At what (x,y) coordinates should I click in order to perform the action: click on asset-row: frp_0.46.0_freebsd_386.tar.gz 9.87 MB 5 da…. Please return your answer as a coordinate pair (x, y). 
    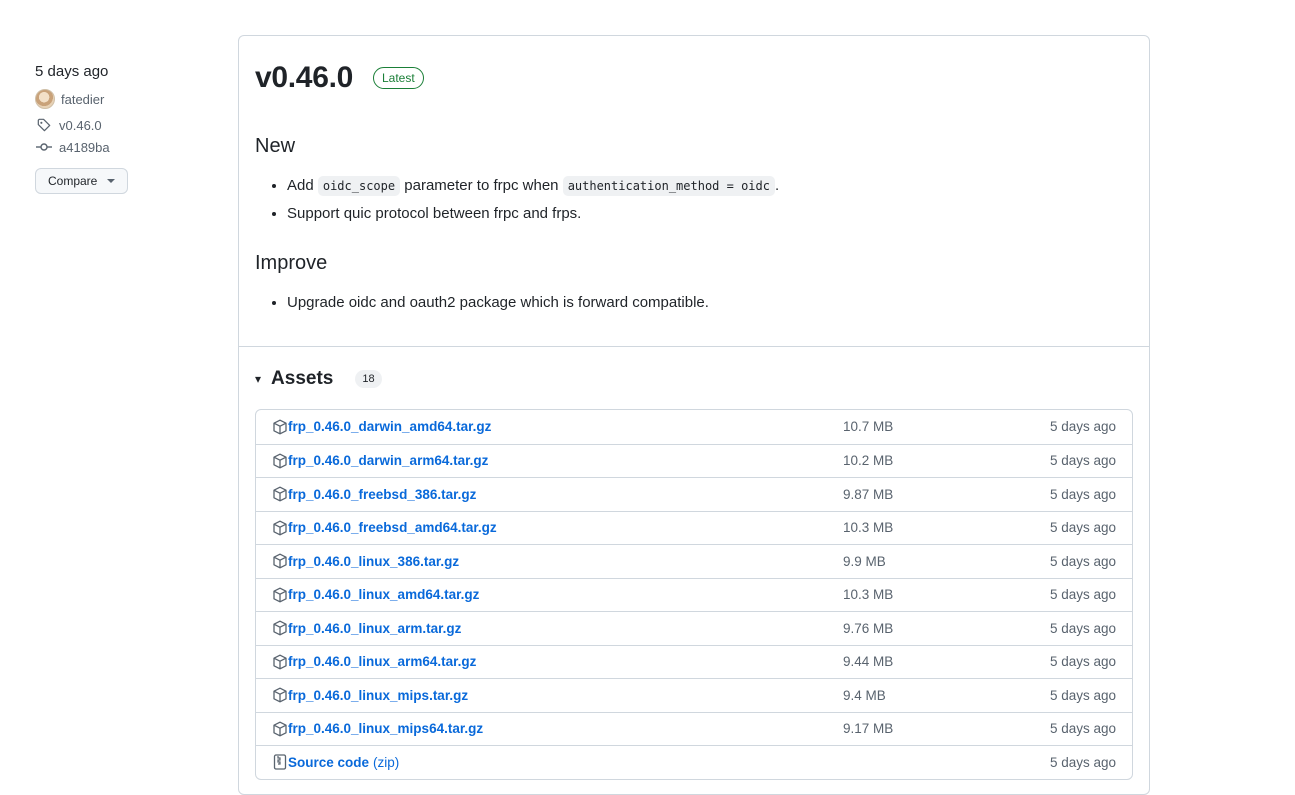
    Looking at the image, I should click on (694, 494).